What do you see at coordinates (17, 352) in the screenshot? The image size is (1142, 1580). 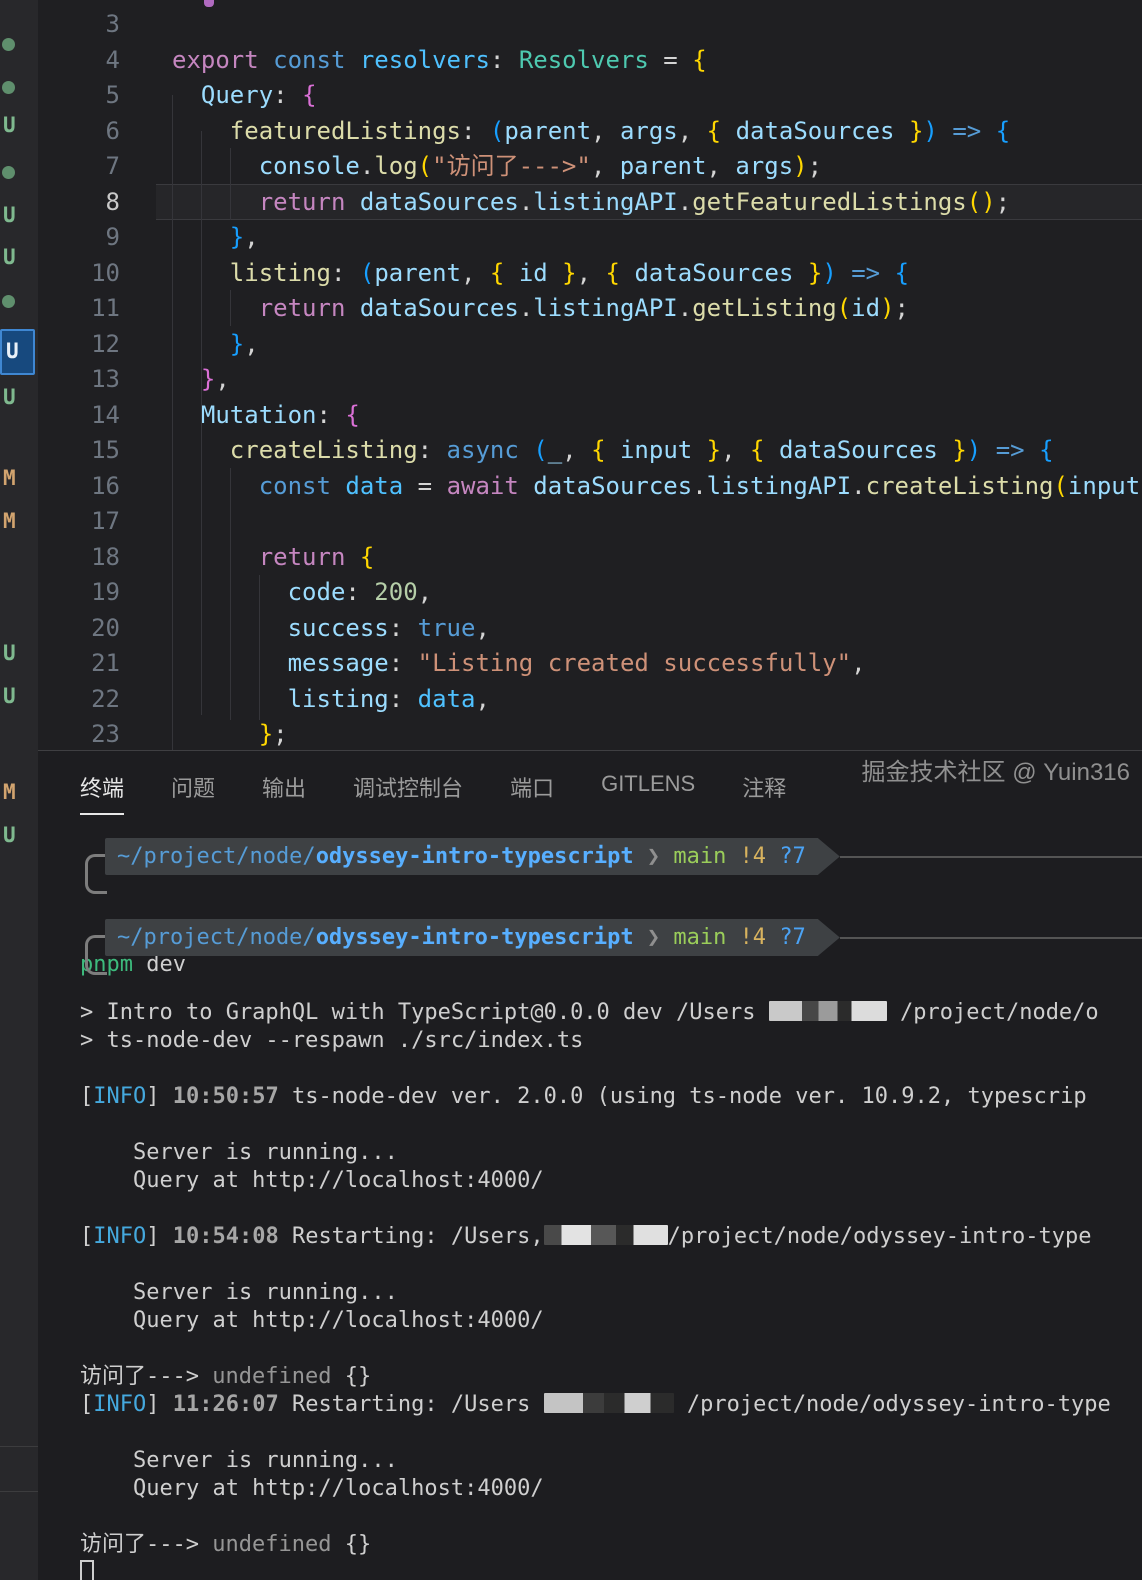 I see `explorer-item-selected: U` at bounding box center [17, 352].